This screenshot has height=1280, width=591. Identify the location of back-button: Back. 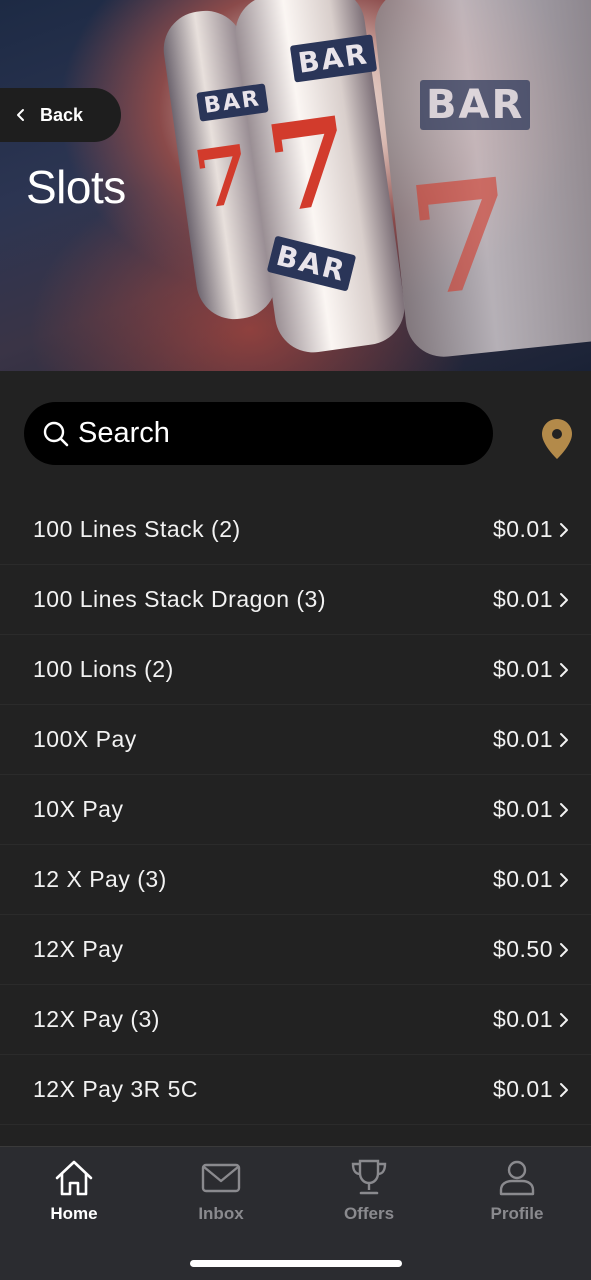
(60, 115).